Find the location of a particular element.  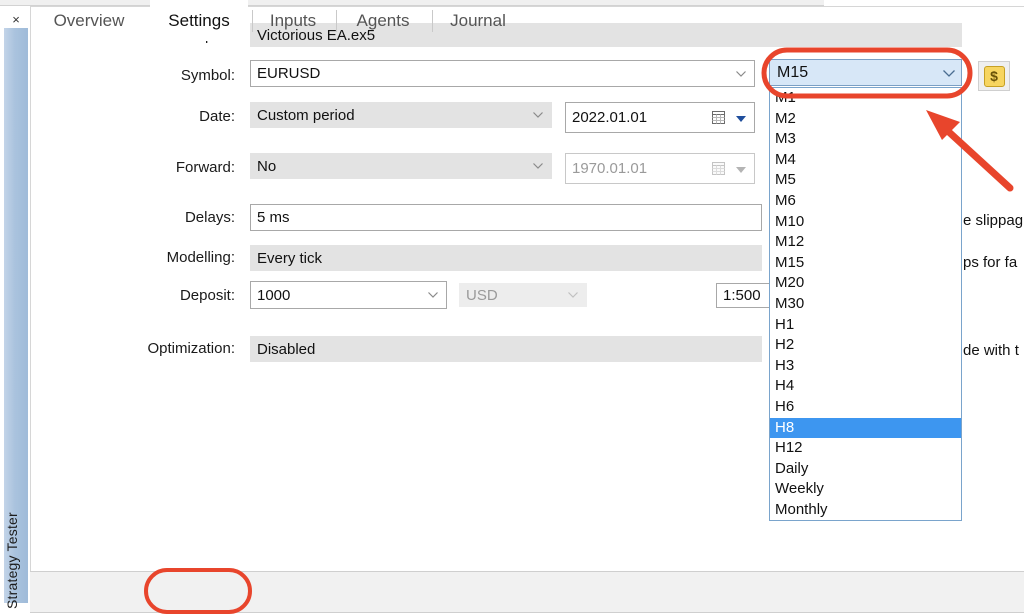

timeframe-option-h4: H4 is located at coordinates (865, 386).